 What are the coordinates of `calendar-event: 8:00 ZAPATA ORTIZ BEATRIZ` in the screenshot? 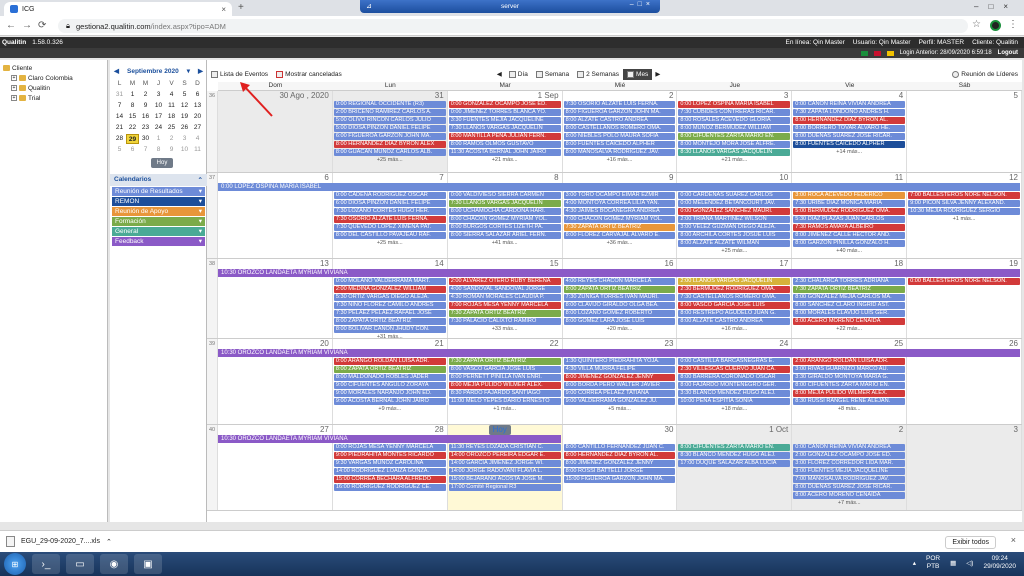 It's located at (389, 369).